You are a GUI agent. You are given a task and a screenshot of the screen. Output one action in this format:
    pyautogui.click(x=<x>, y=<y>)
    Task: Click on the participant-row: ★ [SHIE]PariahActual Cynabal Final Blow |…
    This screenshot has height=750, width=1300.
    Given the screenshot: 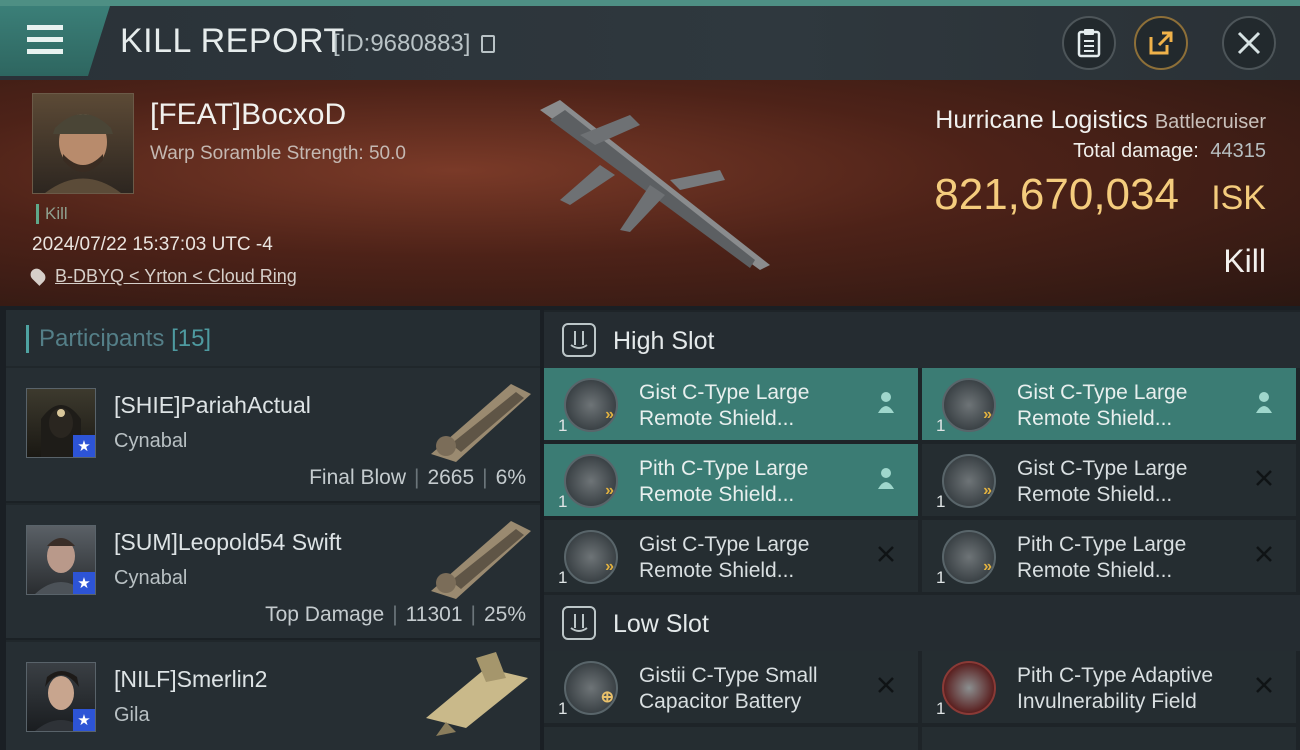 What is the action you would take?
    pyautogui.click(x=273, y=435)
    